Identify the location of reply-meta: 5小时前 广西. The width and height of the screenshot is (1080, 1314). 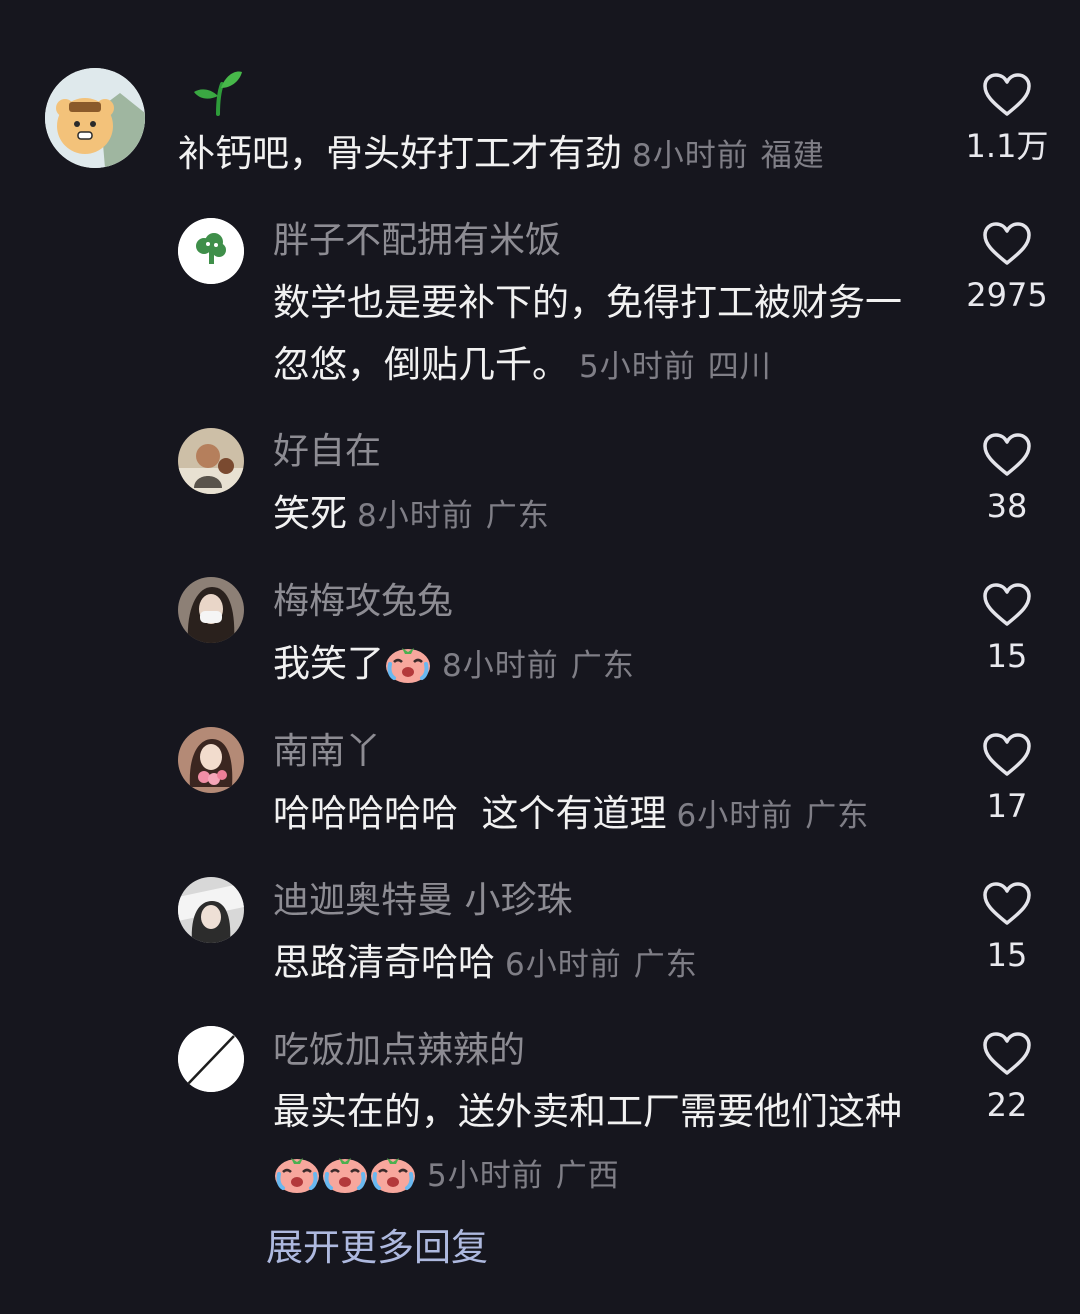
(523, 1176).